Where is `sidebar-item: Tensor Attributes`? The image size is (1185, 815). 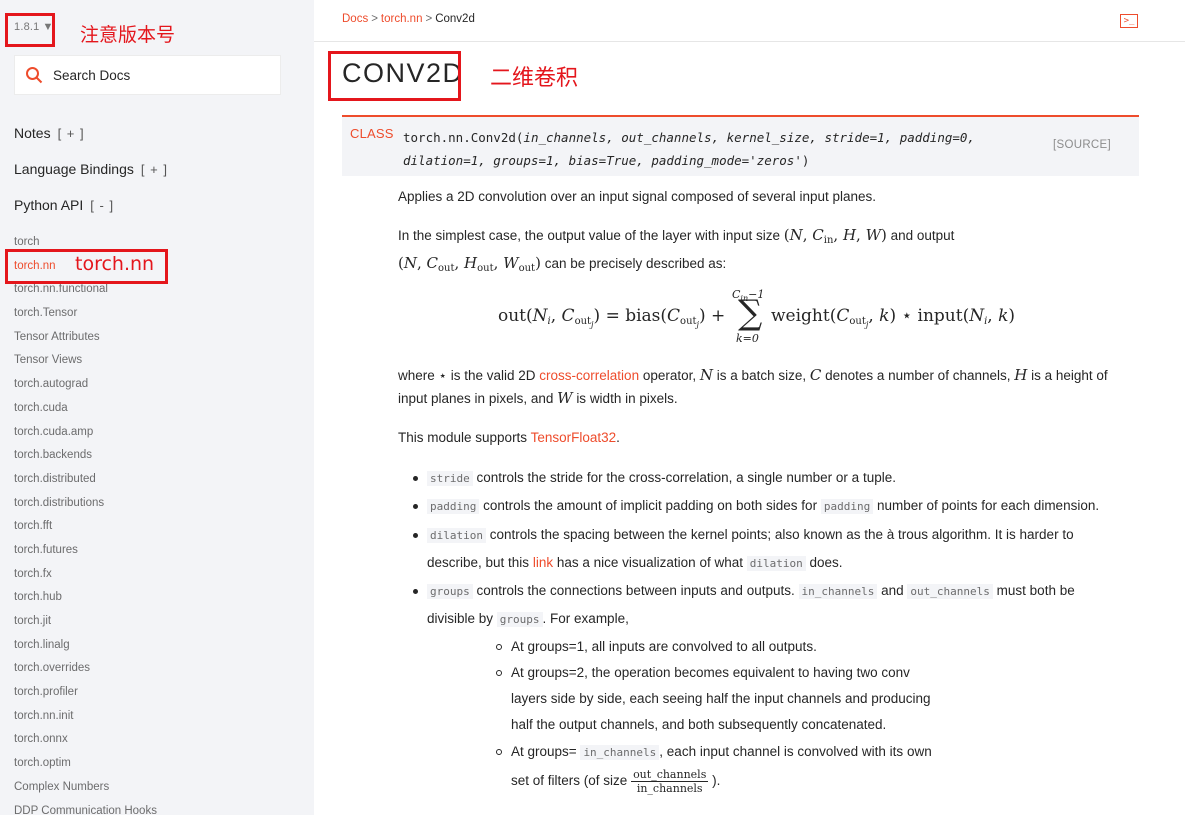 sidebar-item: Tensor Attributes is located at coordinates (85, 340).